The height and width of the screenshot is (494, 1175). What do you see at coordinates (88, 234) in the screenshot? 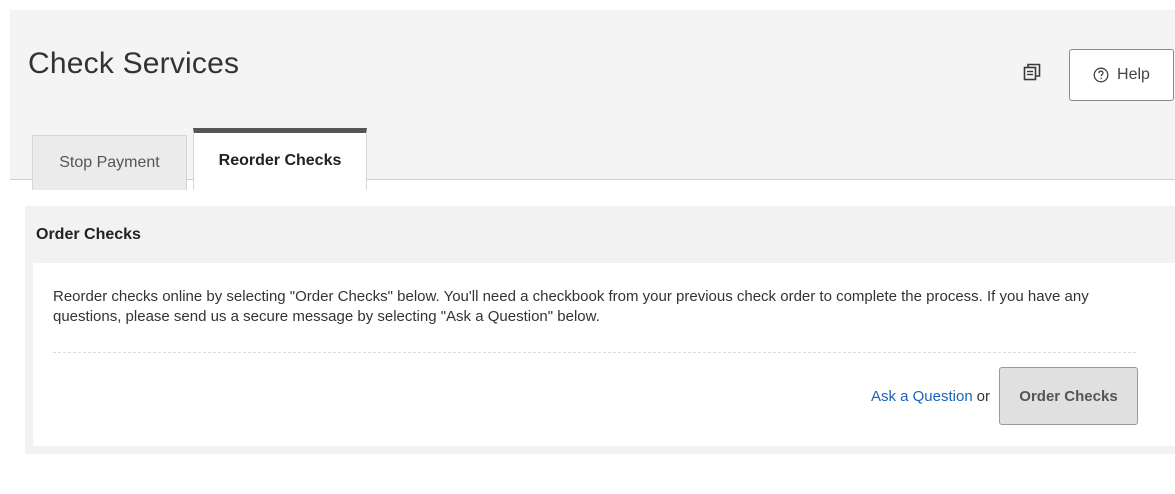
I see `panel-title: Order Checks` at bounding box center [88, 234].